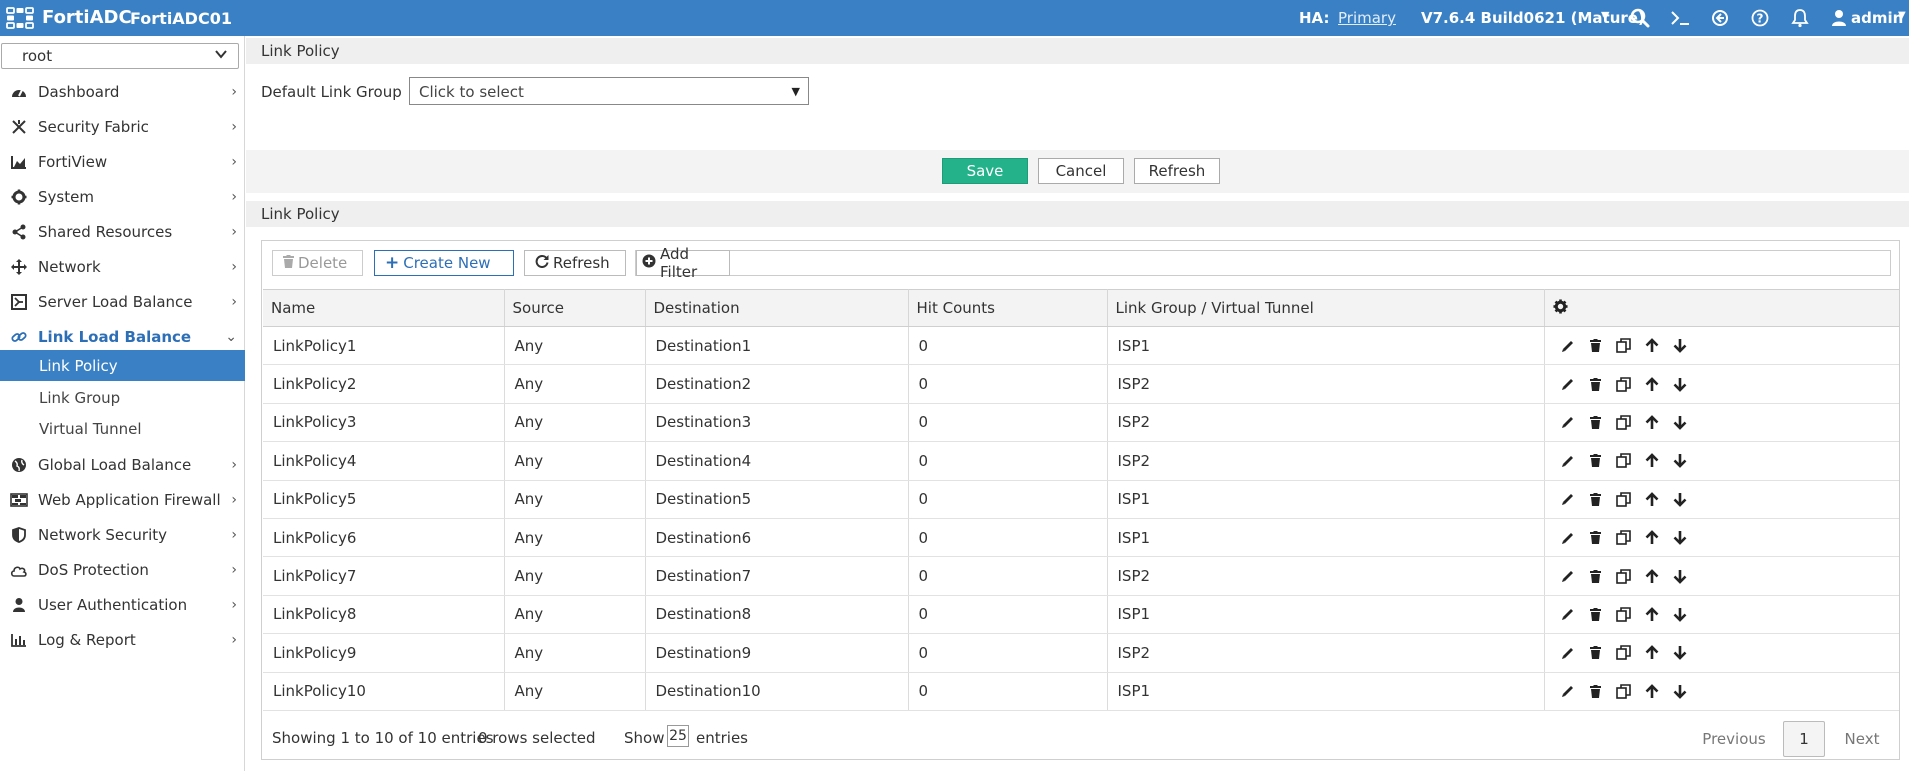 The image size is (1909, 771). Describe the element at coordinates (1177, 171) in the screenshot. I see `refresh-button: Refresh` at that location.